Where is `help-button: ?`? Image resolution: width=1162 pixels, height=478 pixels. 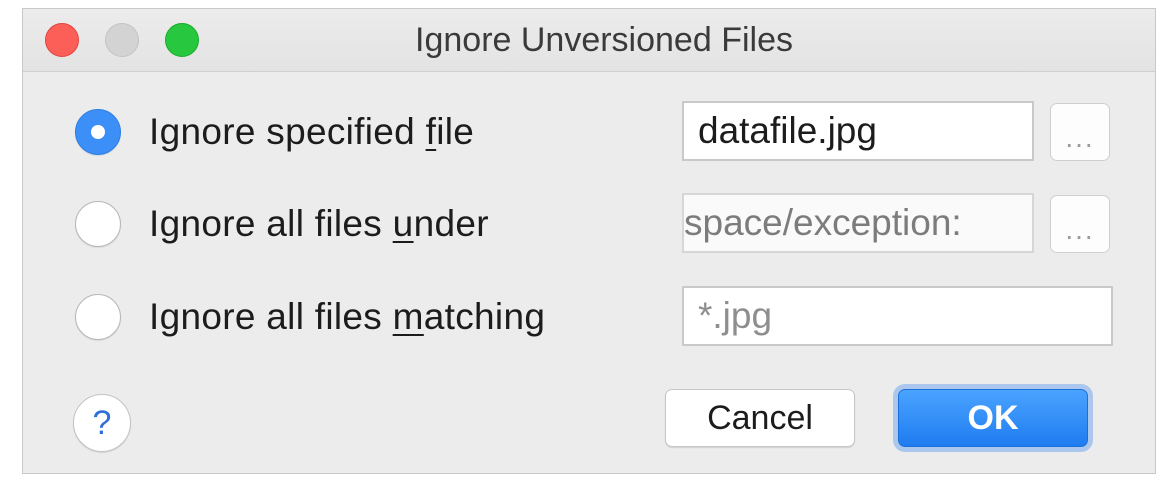
help-button: ? is located at coordinates (102, 423).